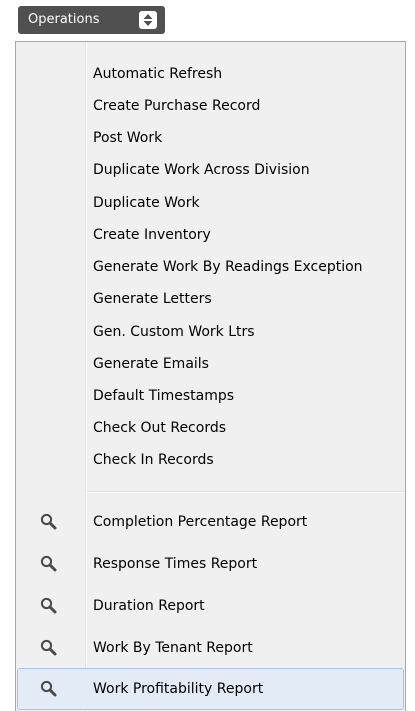  Describe the element at coordinates (210, 364) in the screenshot. I see `menu-item-generate-emails: Generate Emails` at that location.